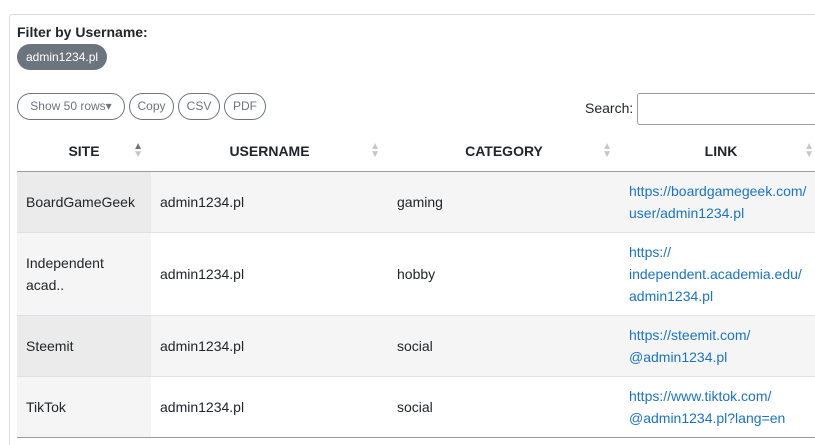  I want to click on link-line: https://, so click(650, 251).